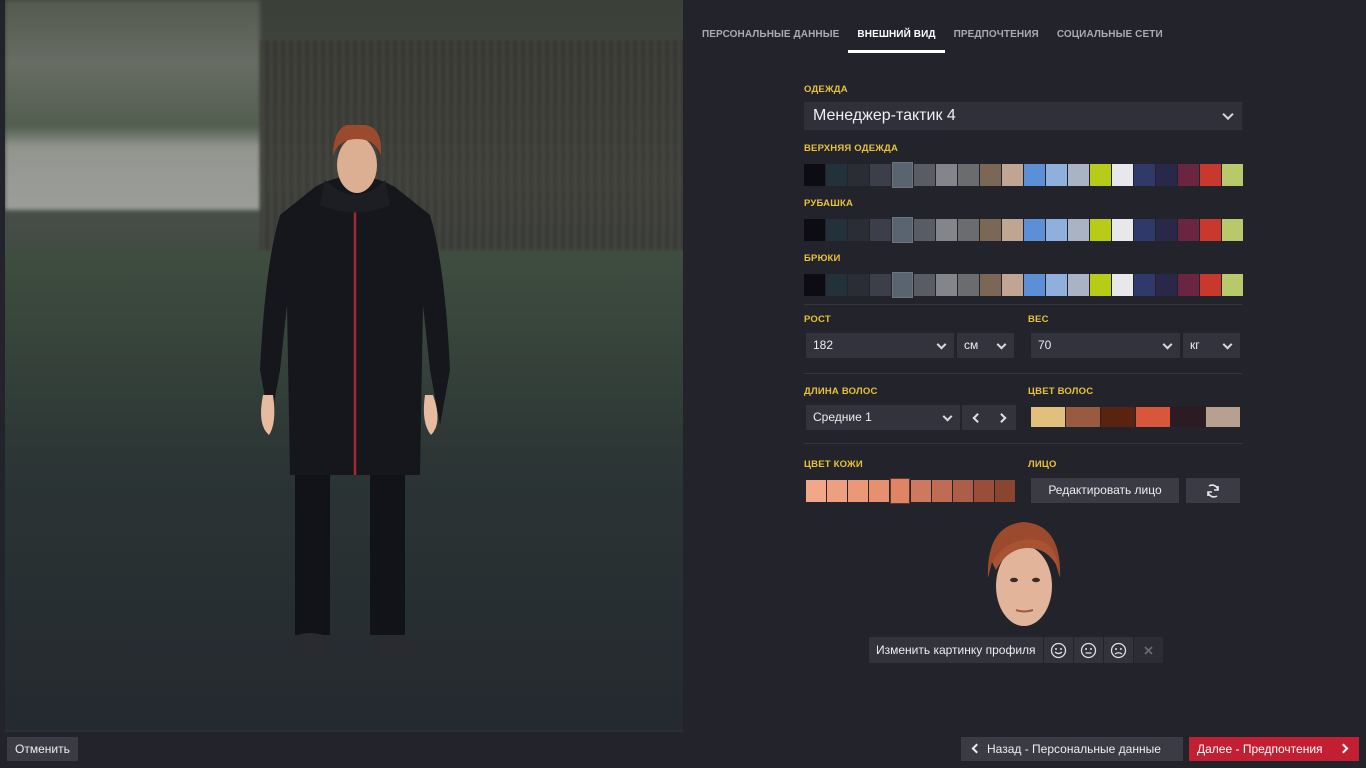  Describe the element at coordinates (1118, 650) in the screenshot. I see `sad-expression-button` at that location.